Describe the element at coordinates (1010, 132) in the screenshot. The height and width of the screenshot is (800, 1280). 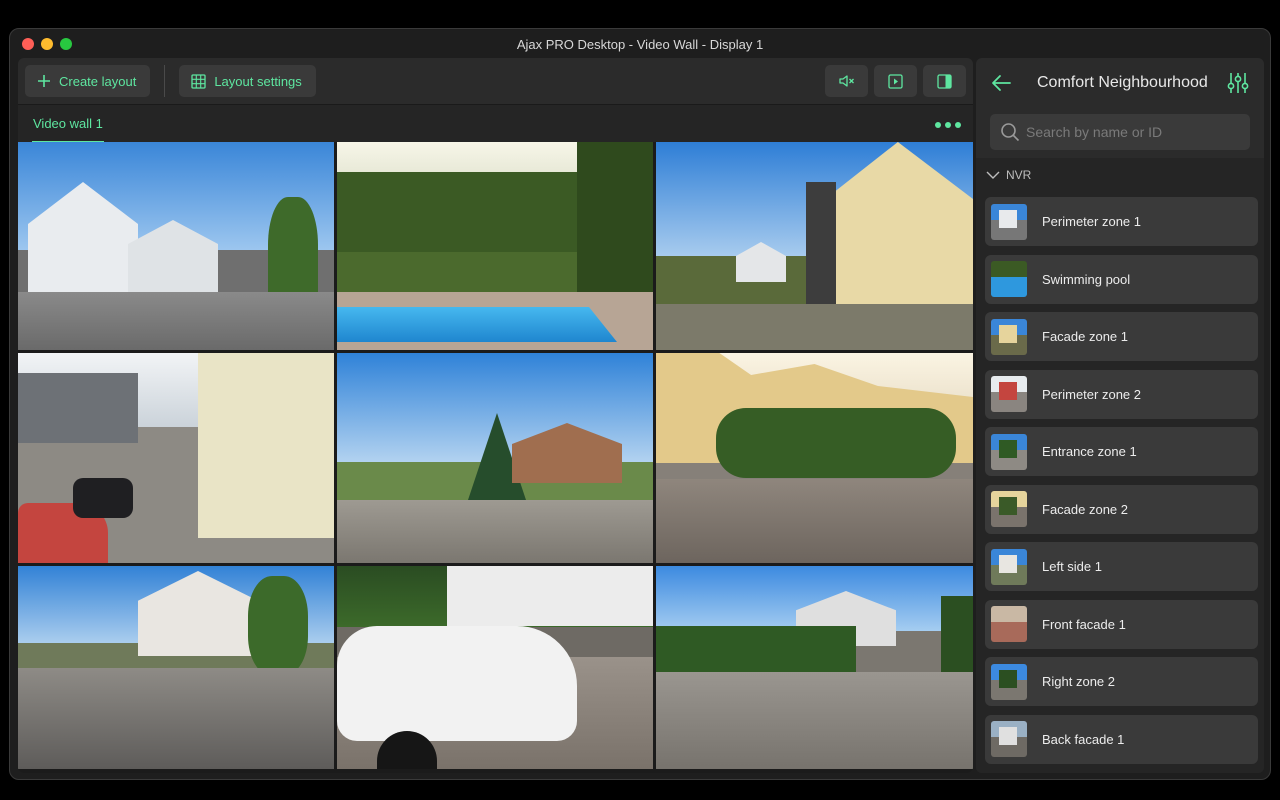
I see `search-icon` at that location.